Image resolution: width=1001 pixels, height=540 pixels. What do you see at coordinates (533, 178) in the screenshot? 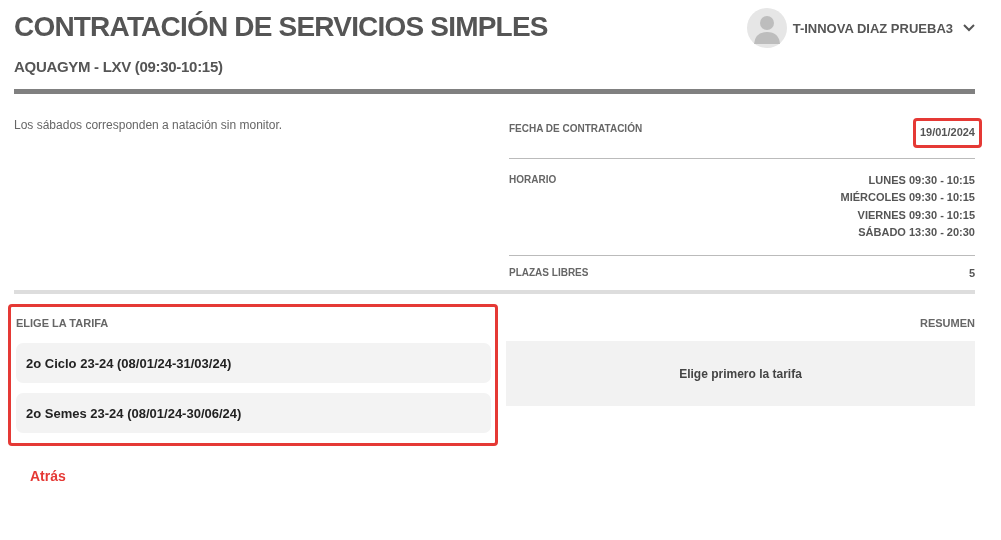
I see `detail-label: HORARIO` at bounding box center [533, 178].